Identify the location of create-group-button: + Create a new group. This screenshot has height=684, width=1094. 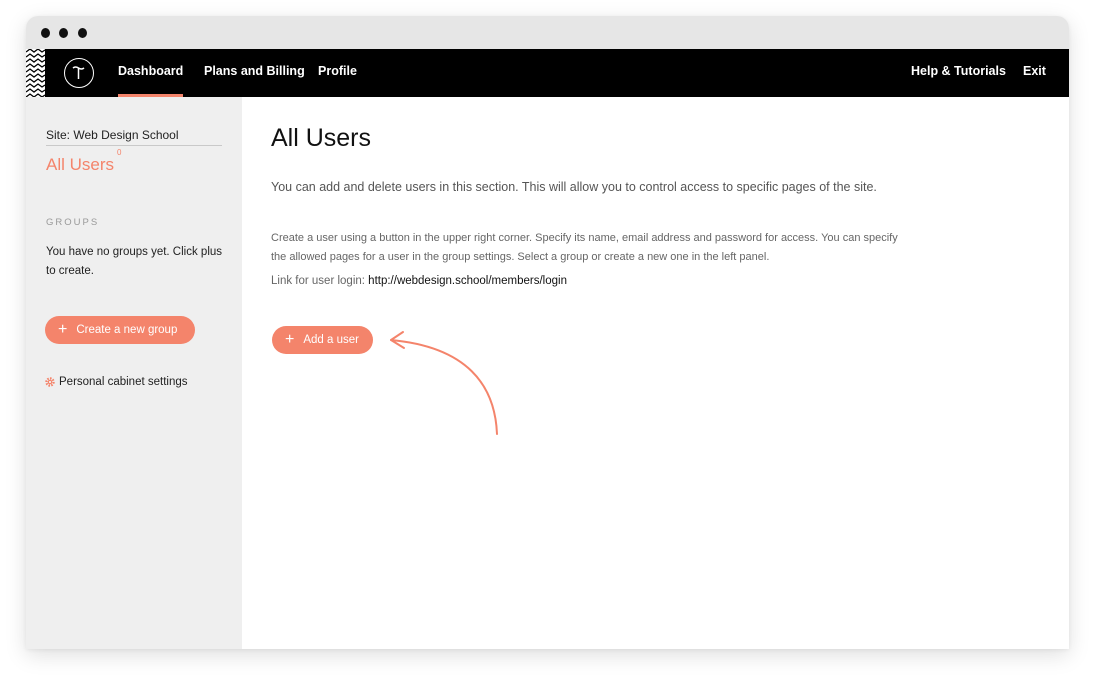
(120, 330).